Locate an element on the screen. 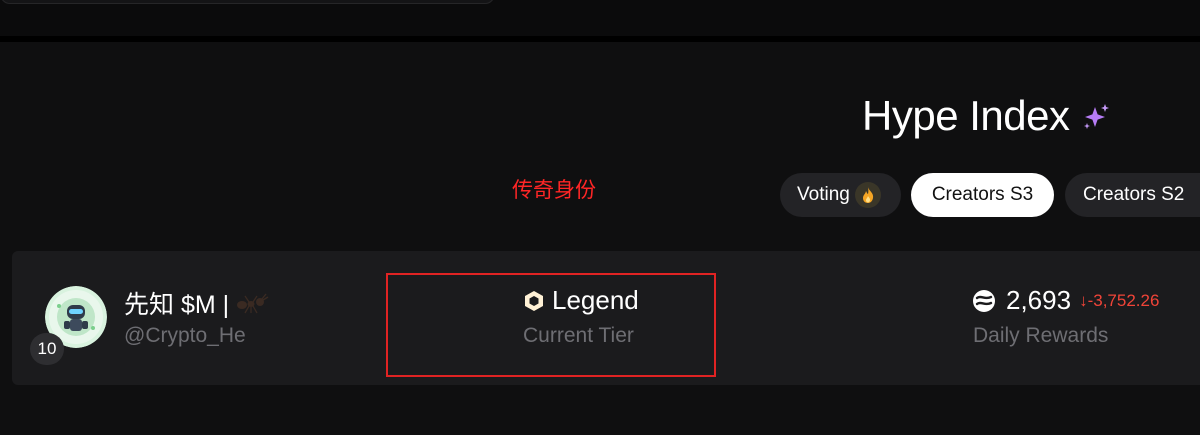 The width and height of the screenshot is (1200, 435). rewards-amount: 2,693 is located at coordinates (1039, 300).